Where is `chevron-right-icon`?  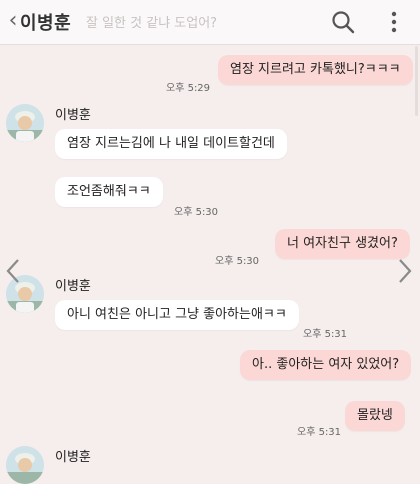 chevron-right-icon is located at coordinates (405, 271).